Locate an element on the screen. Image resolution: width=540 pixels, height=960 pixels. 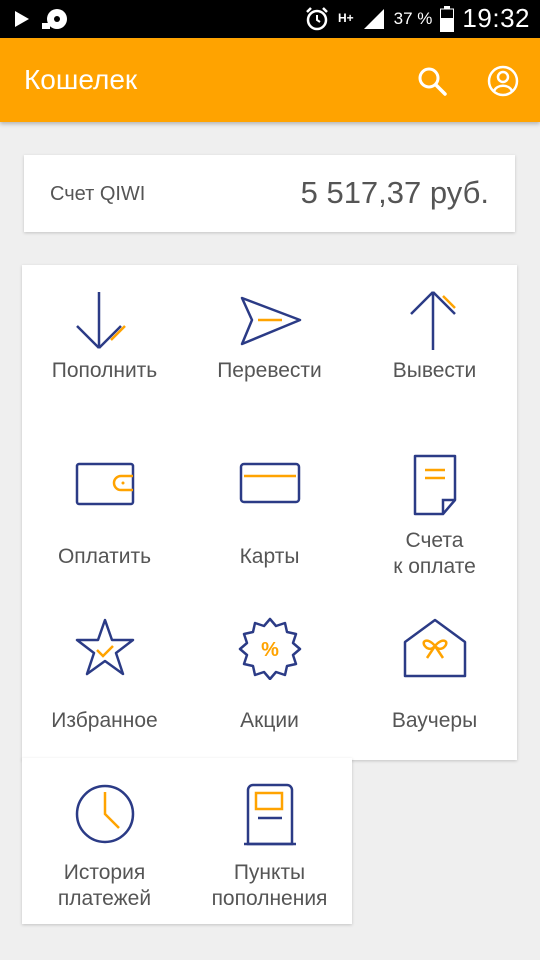
tile-invoices: Счета к оплате is located at coordinates (434, 516).